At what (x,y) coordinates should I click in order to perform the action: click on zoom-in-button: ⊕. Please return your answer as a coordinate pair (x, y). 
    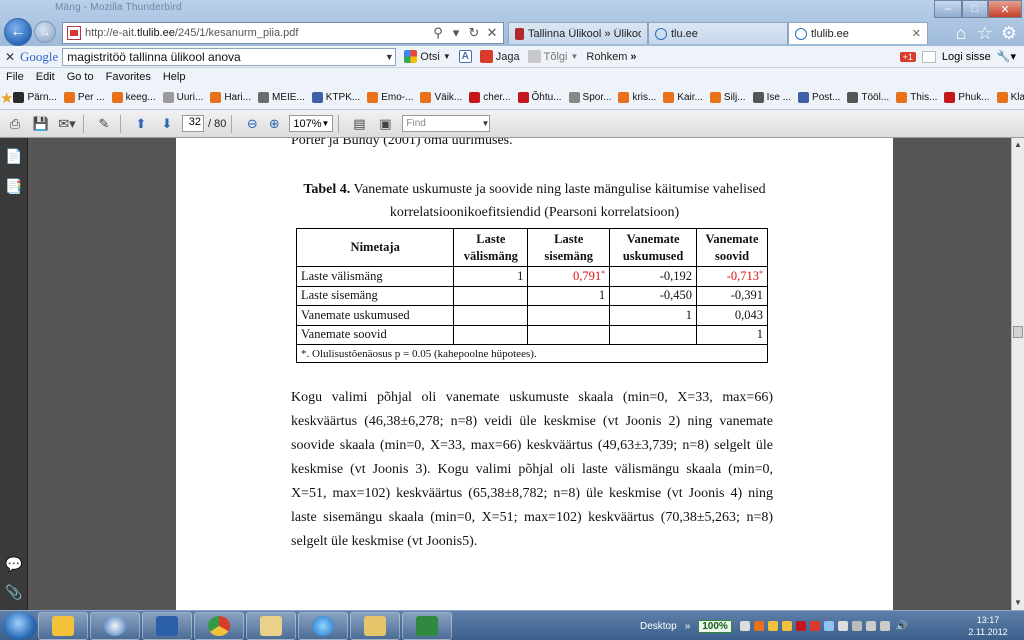
    Looking at the image, I should click on (274, 124).